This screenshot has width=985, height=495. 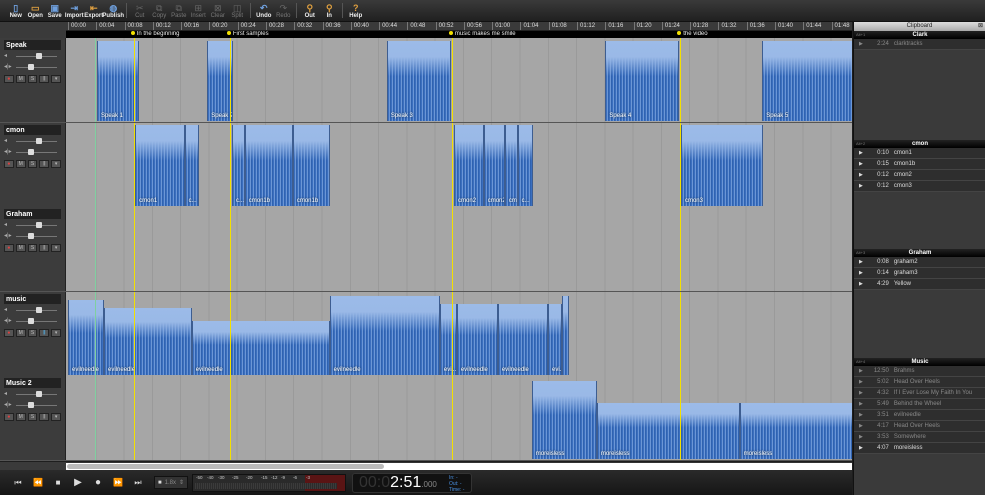 What do you see at coordinates (225, 466) in the screenshot?
I see `scrollbar-thumb` at bounding box center [225, 466].